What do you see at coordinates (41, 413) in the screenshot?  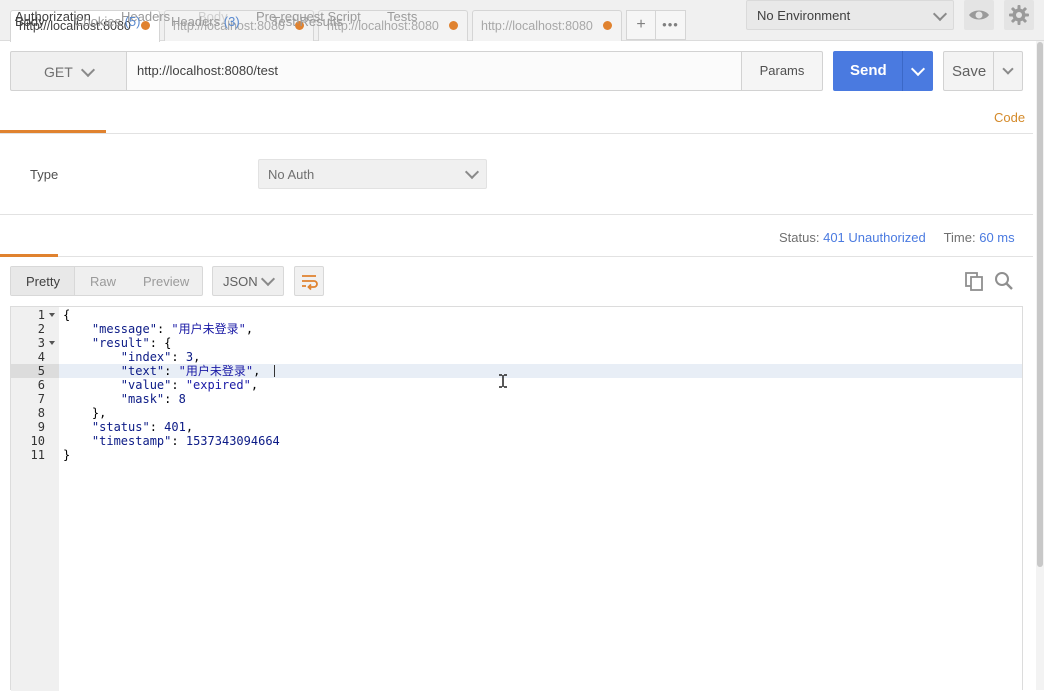 I see `line-number: 8` at bounding box center [41, 413].